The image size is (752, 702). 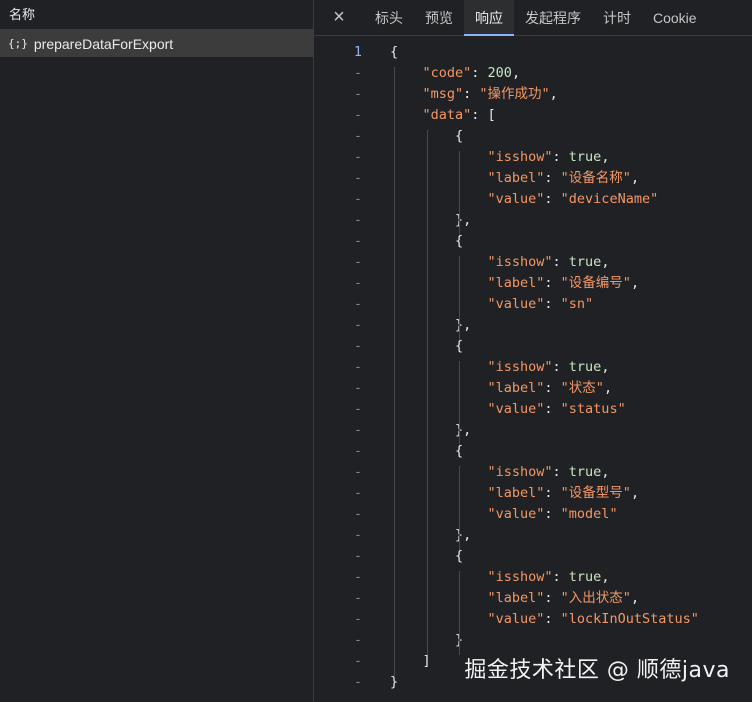 I want to click on code-text: "value": "status", so click(x=556, y=409).